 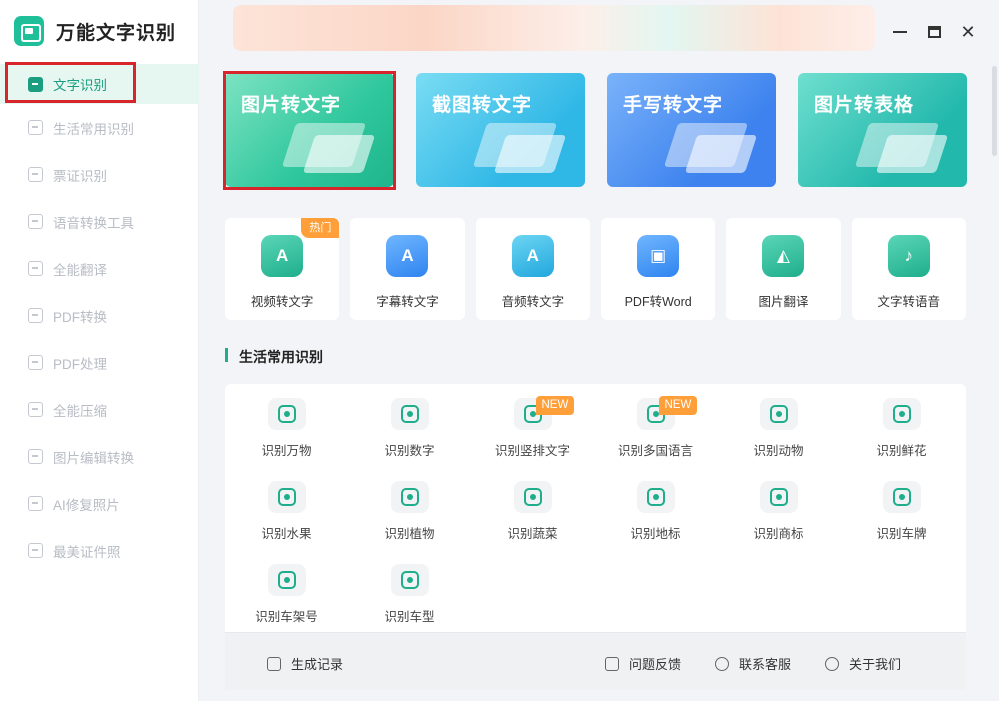 I want to click on grid-item-label: 识别万物, so click(x=286, y=451).